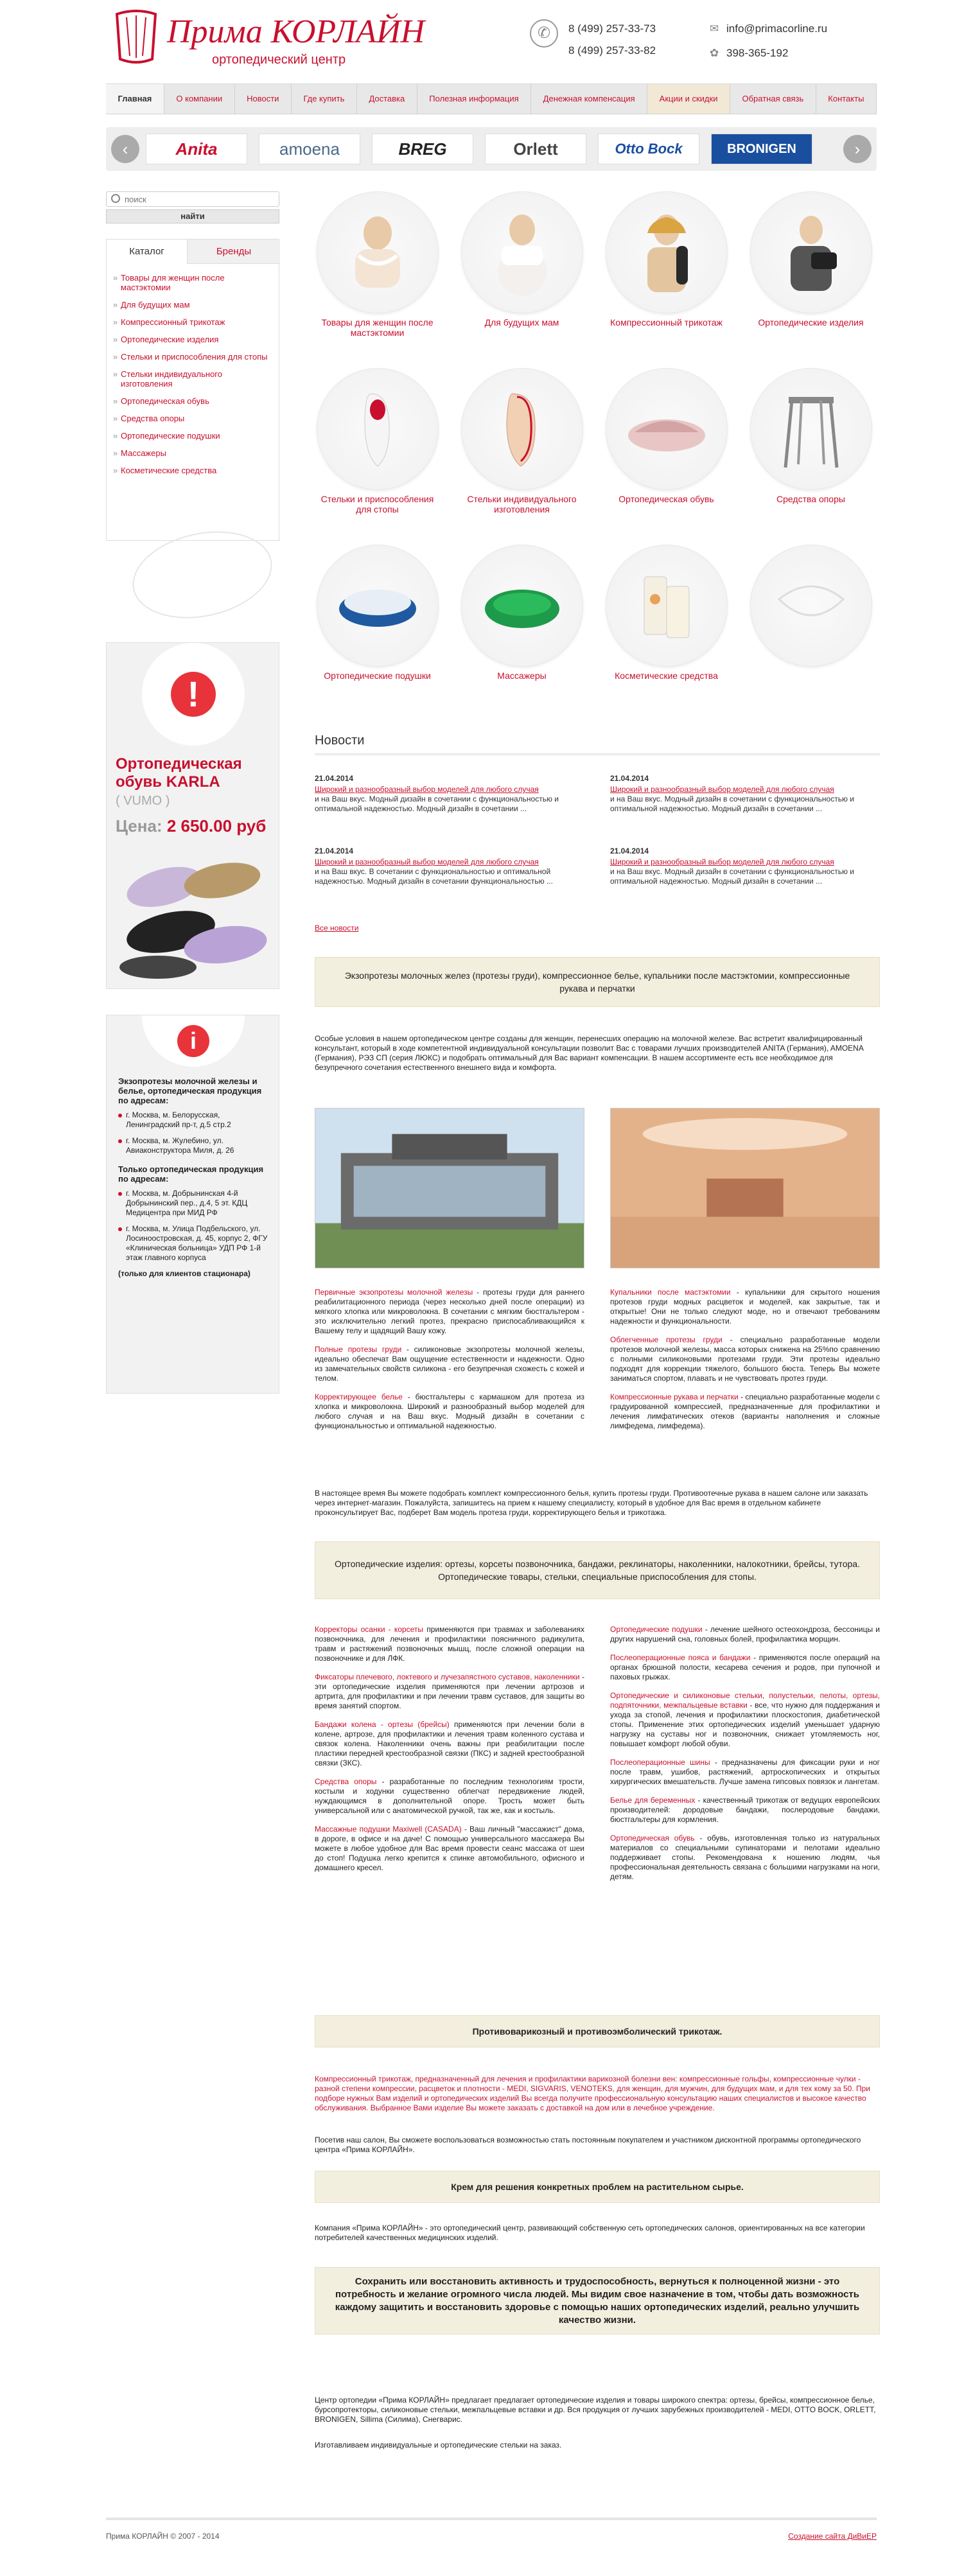  Describe the element at coordinates (194, 1041) in the screenshot. I see `info-badge: i` at that location.